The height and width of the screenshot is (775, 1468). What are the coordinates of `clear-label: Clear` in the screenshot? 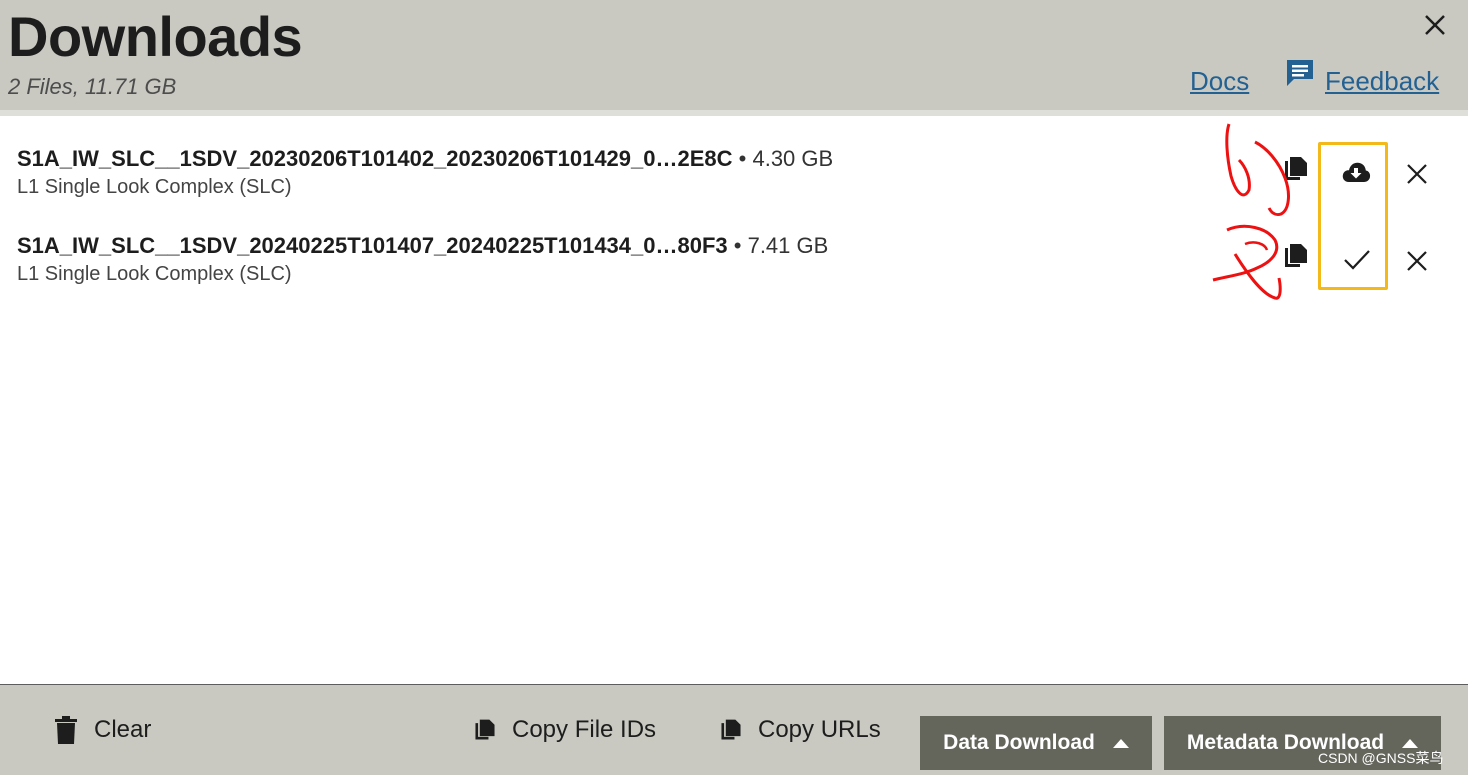 It's located at (123, 729).